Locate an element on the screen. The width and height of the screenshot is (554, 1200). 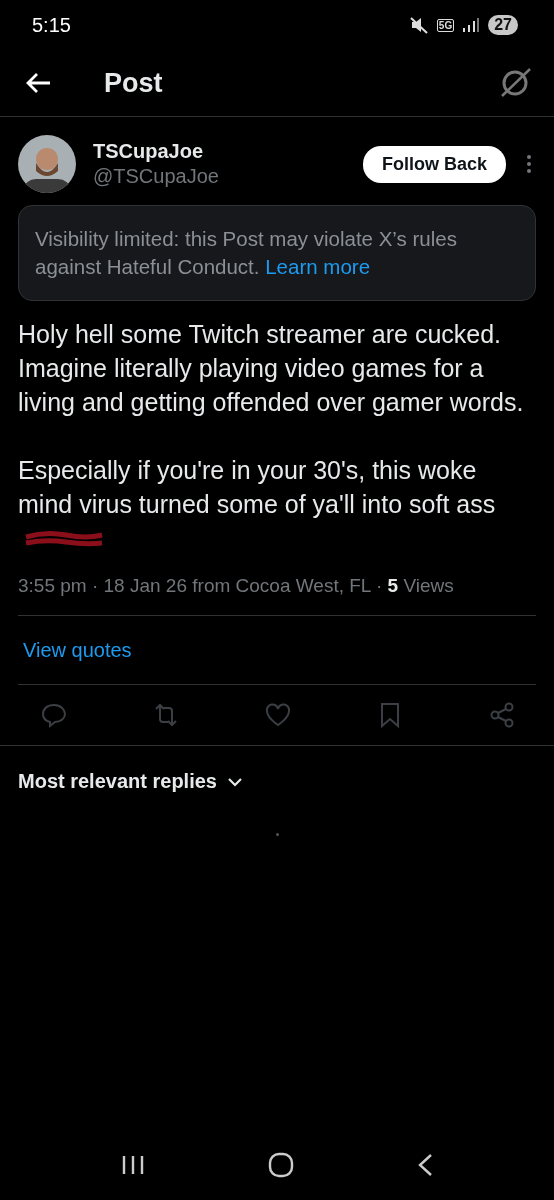
chevron-icon is located at coordinates (234, 781).